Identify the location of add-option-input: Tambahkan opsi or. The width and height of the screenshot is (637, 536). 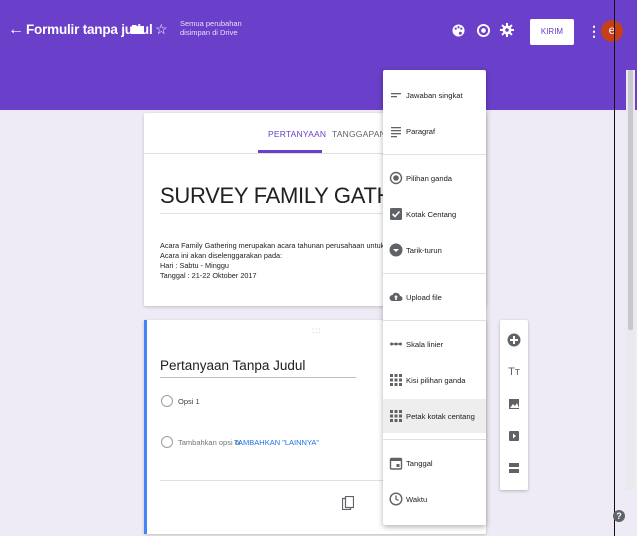
(209, 442).